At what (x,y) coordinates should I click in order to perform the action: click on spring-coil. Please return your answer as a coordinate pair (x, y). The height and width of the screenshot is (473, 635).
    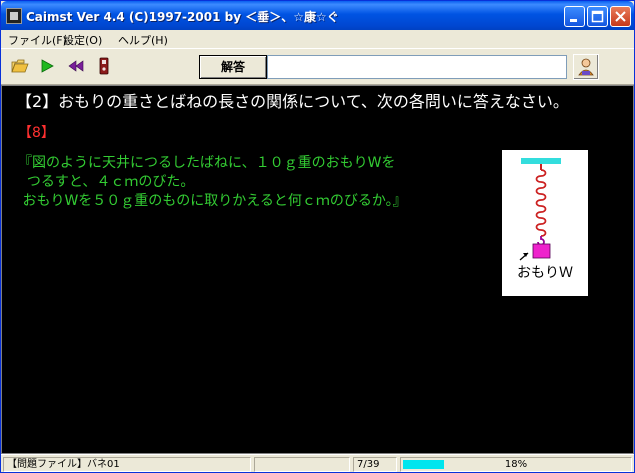
    Looking at the image, I should click on (541, 203).